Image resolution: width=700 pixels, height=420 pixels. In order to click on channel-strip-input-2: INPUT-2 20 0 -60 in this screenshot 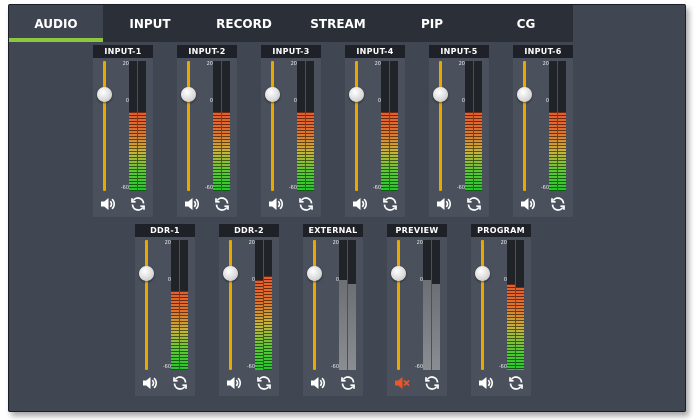, I will do `click(207, 131)`.